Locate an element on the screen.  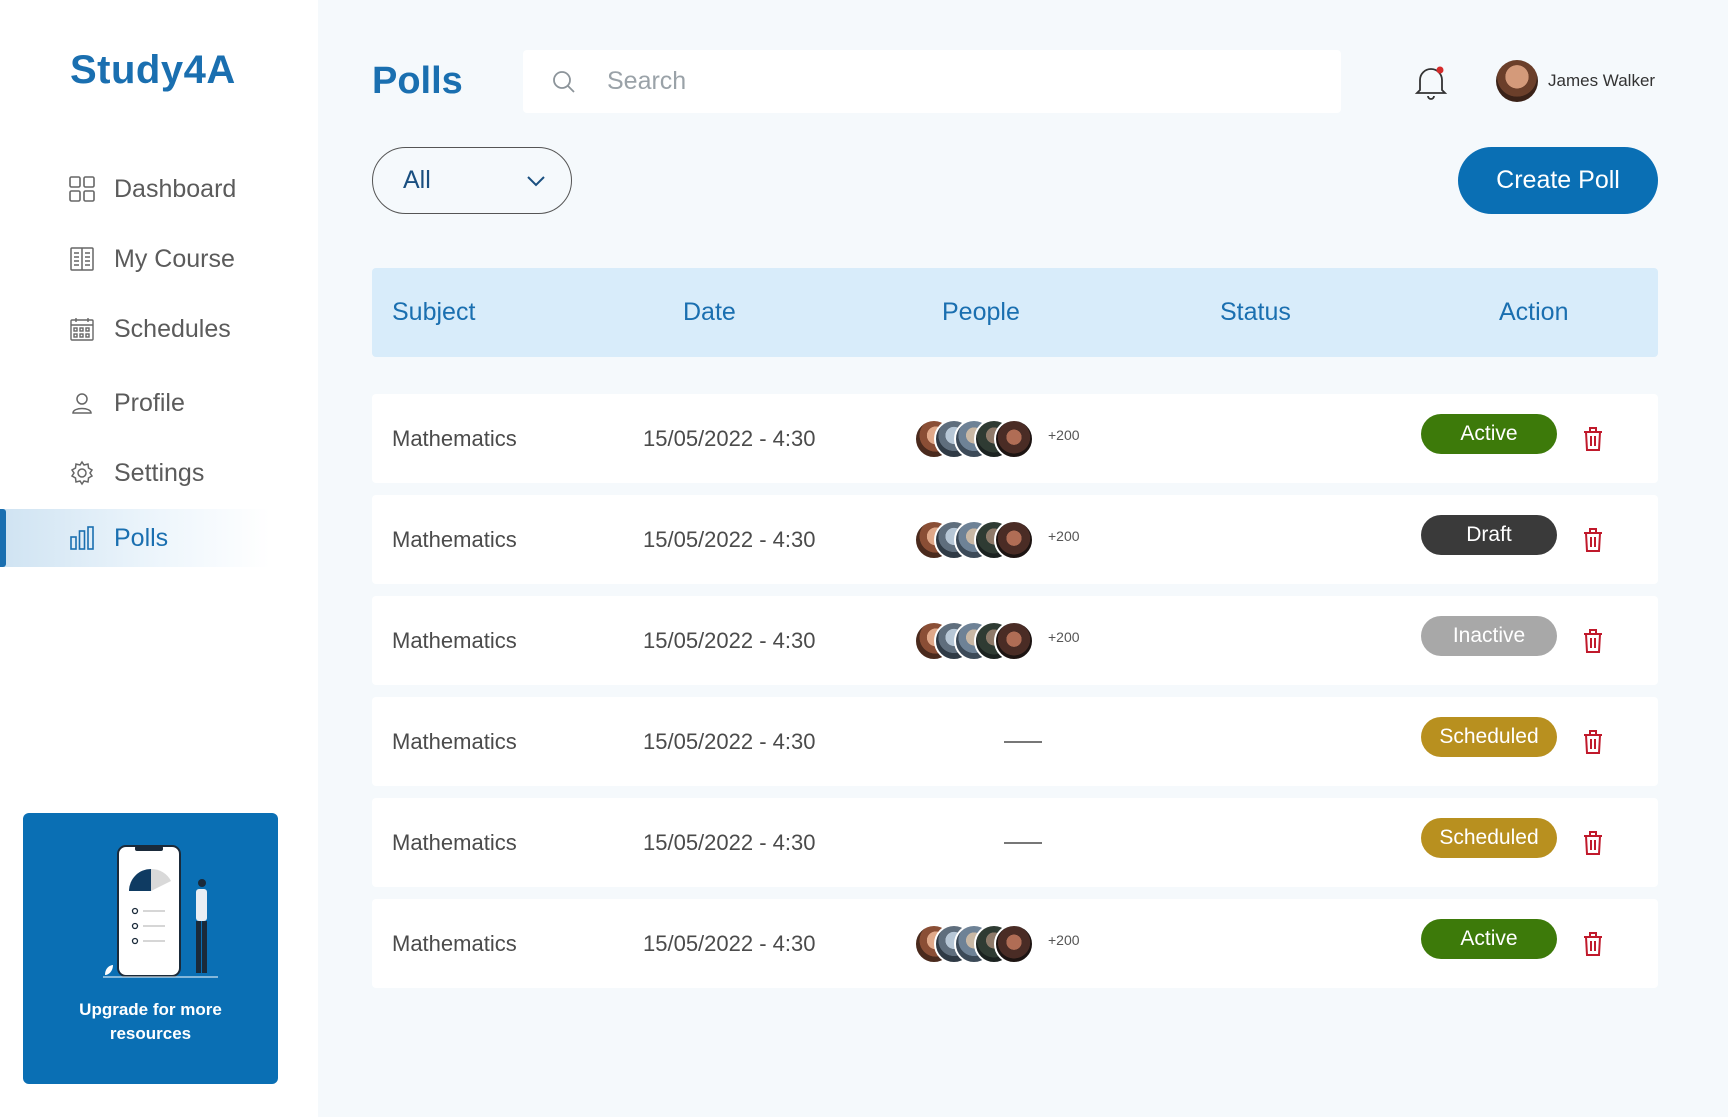
calendar-icon is located at coordinates (82, 329).